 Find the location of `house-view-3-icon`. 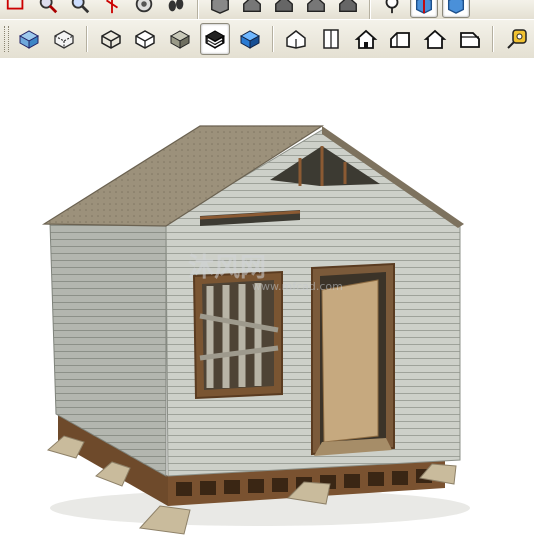

house-view-3-icon is located at coordinates (316, 6).